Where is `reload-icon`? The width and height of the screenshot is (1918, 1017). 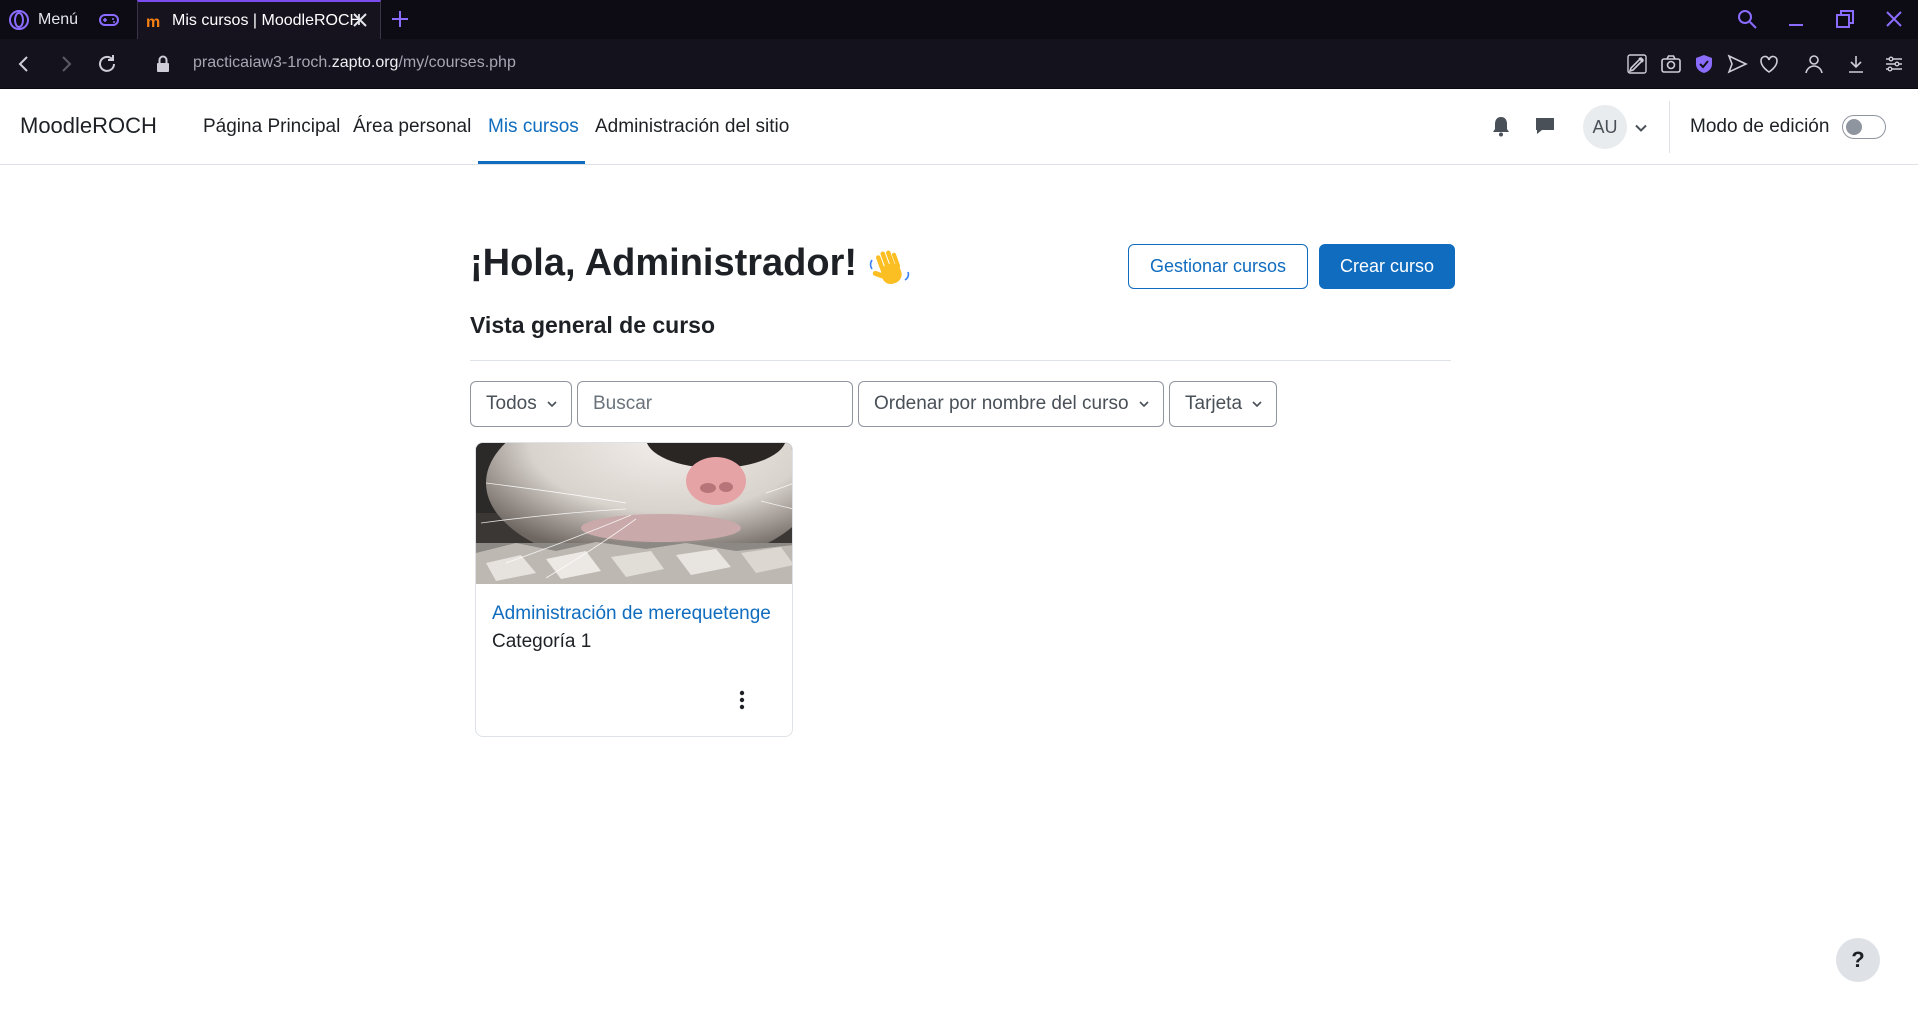 reload-icon is located at coordinates (107, 64).